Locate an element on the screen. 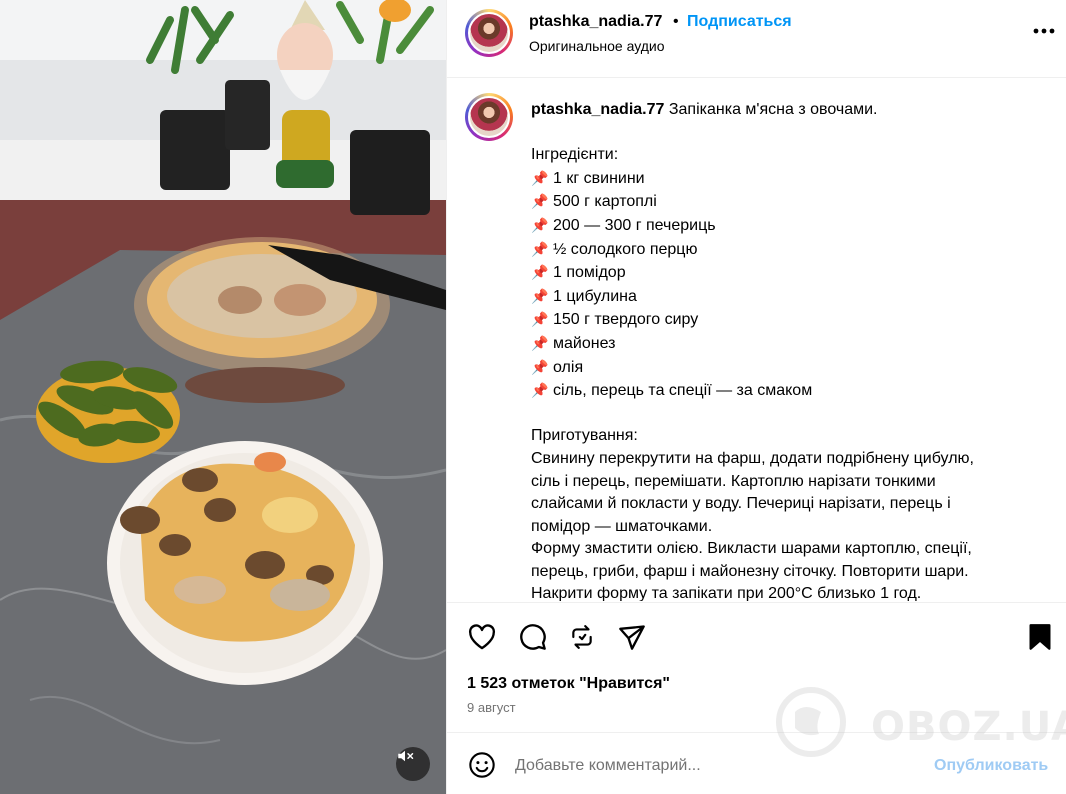 Image resolution: width=1066 pixels, height=794 pixels. method-heading: Приготування: is located at coordinates (584, 436).